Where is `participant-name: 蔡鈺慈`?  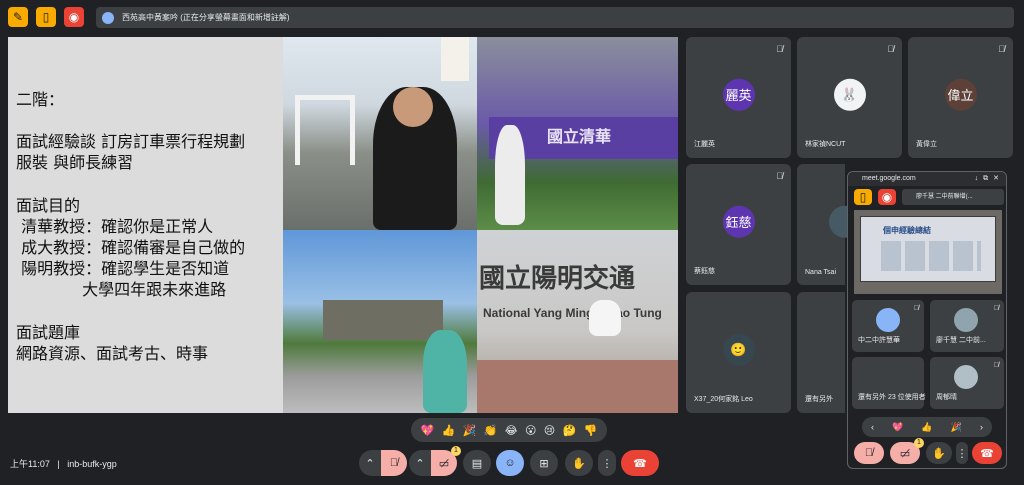 participant-name: 蔡鈺慈 is located at coordinates (704, 271).